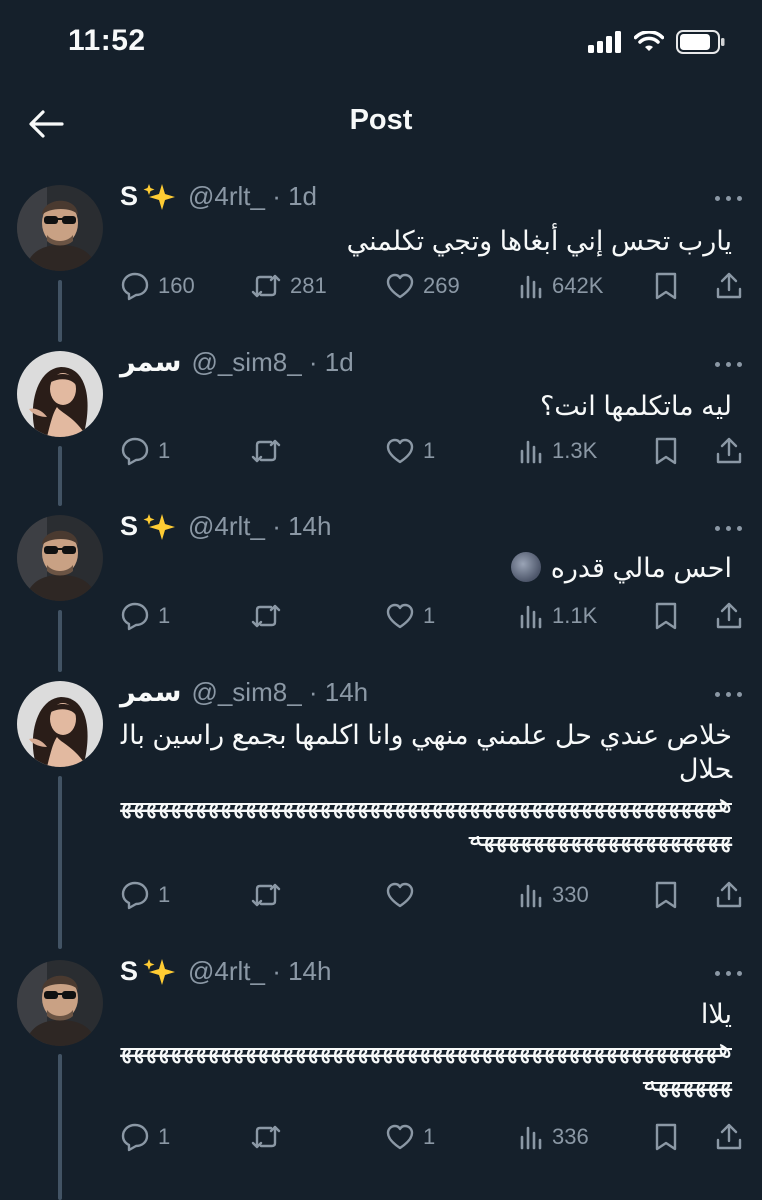 The image size is (762, 1200). I want to click on views-button: 336, so click(553, 1137).